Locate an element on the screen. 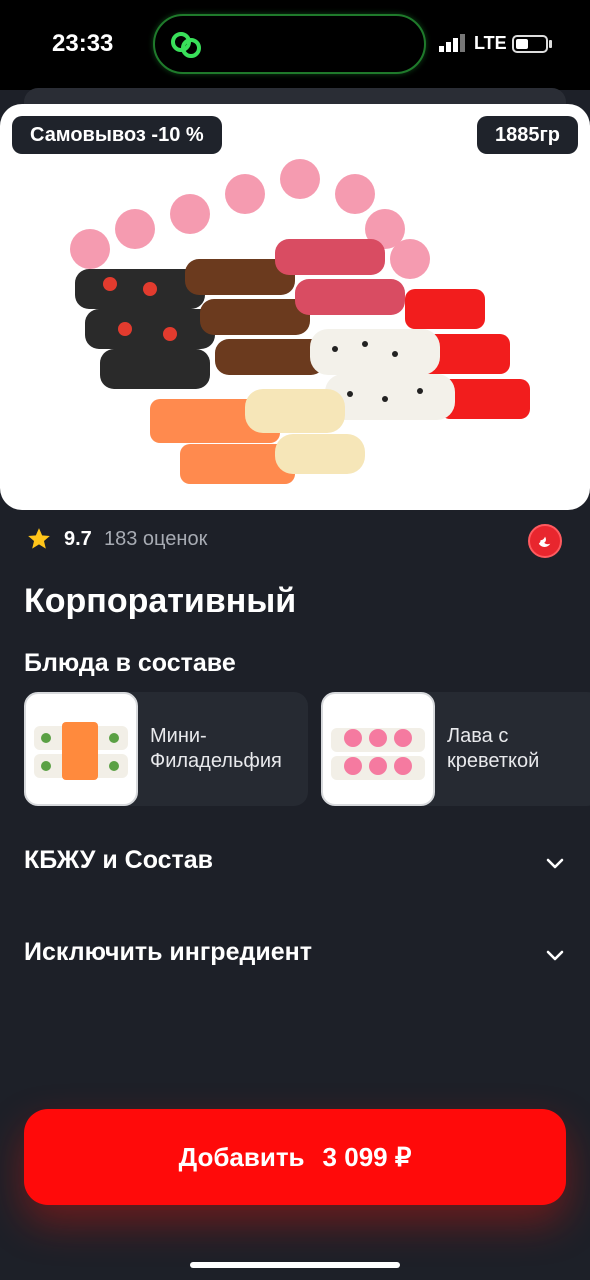 This screenshot has width=590, height=1280. exclude-ingredient-accordion: Исключить ингредиент is located at coordinates (295, 954).